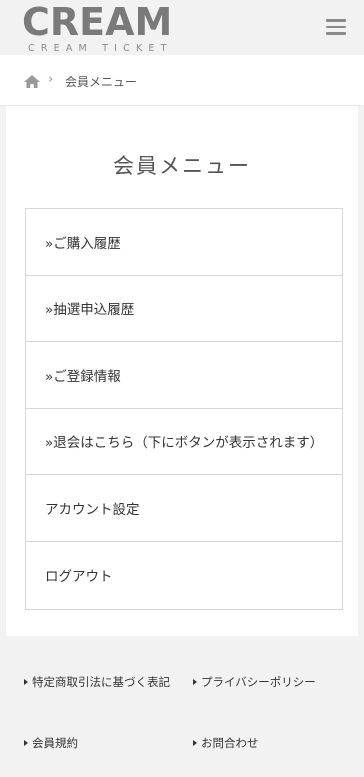 This screenshot has height=777, width=364. What do you see at coordinates (97, 22) in the screenshot?
I see `logo-wordmark: CREAM` at bounding box center [97, 22].